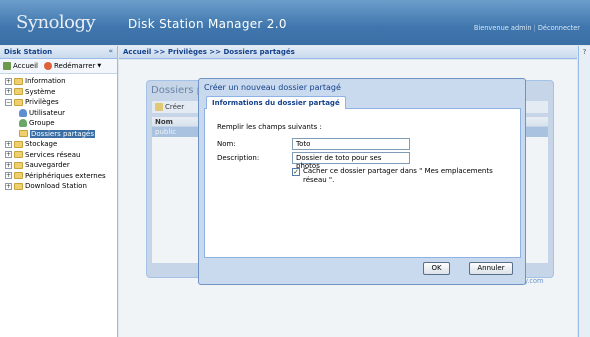 The width and height of the screenshot is (590, 337). I want to click on restart-button-label: Redémarrer, so click(75, 66).